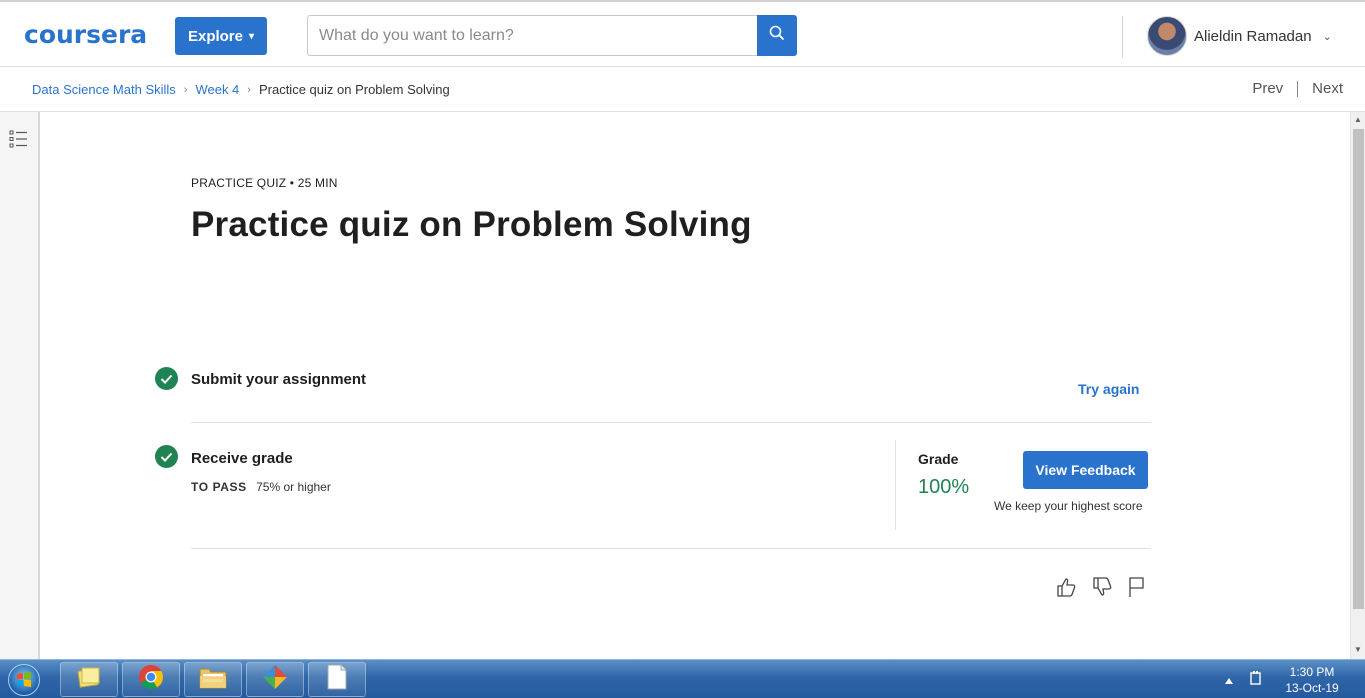  I want to click on user-menu: Alieldin Ramadan ⌄, so click(1239, 36).